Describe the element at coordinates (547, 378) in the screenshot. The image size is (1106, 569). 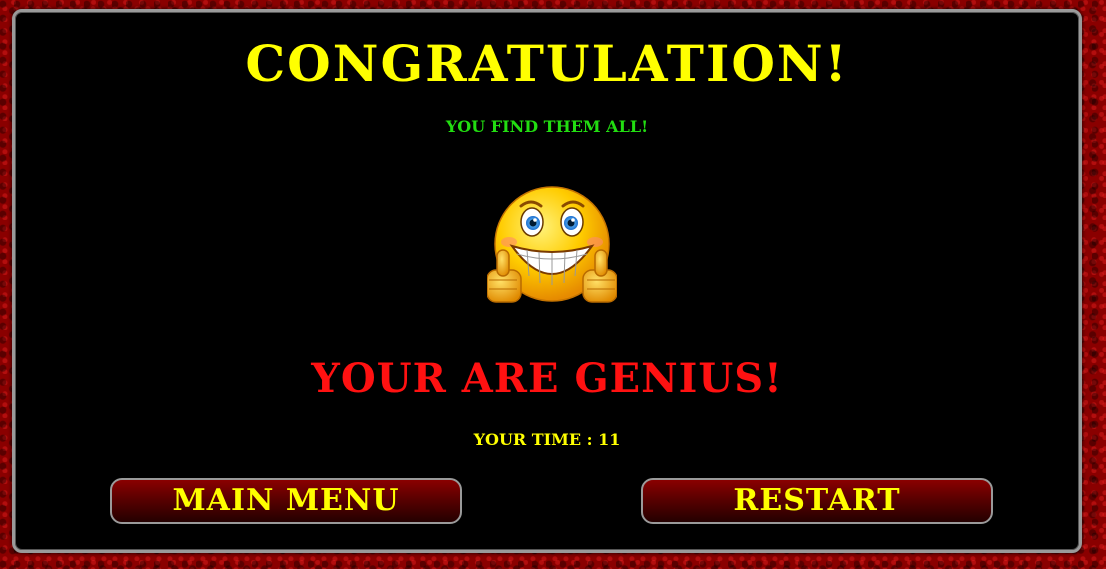
I see `genius-message: YOUR ARE GENIUS!` at that location.